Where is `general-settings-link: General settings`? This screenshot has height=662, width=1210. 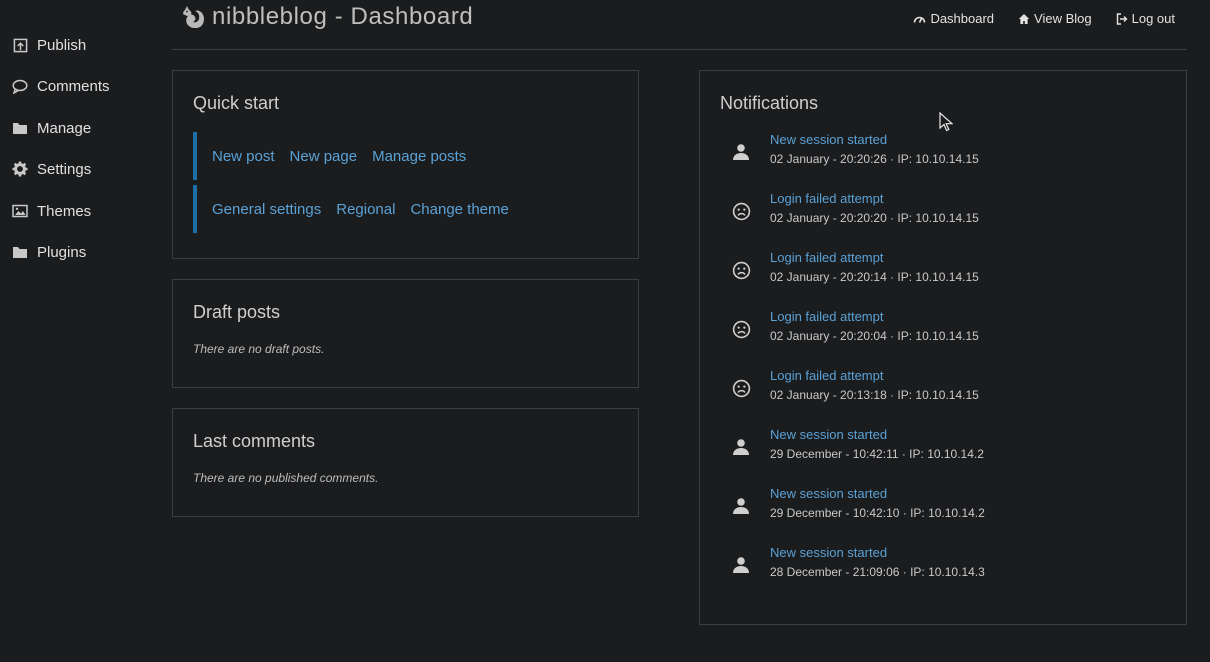 general-settings-link: General settings is located at coordinates (266, 209).